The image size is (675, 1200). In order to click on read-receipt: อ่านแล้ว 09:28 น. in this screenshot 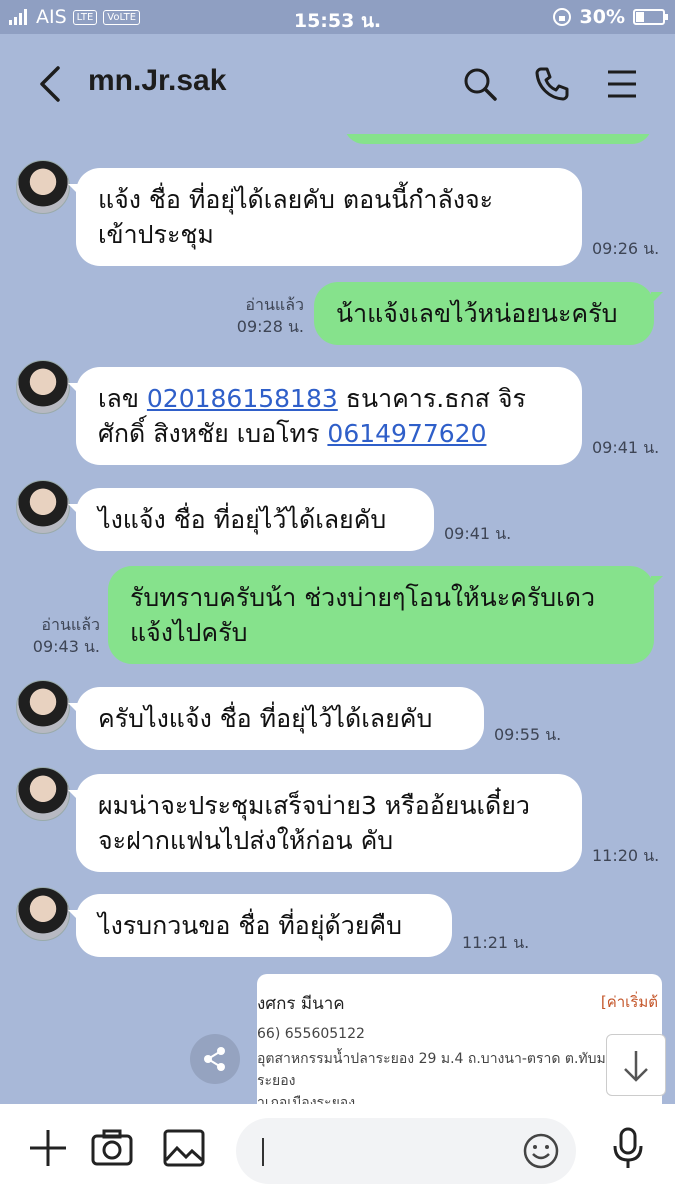, I will do `click(252, 316)`.